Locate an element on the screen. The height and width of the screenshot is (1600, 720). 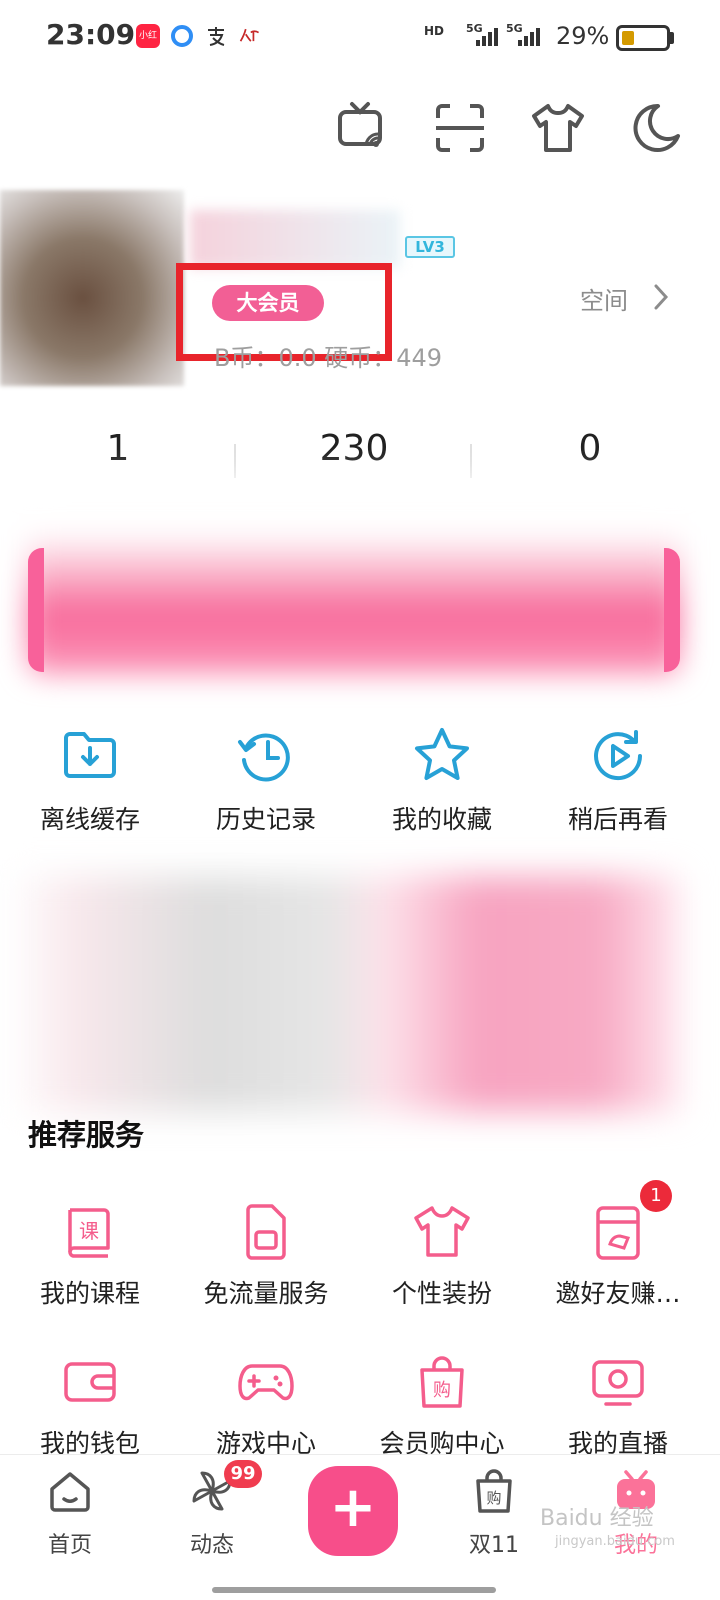
stat-following-count: 230 is located at coordinates (354, 448).